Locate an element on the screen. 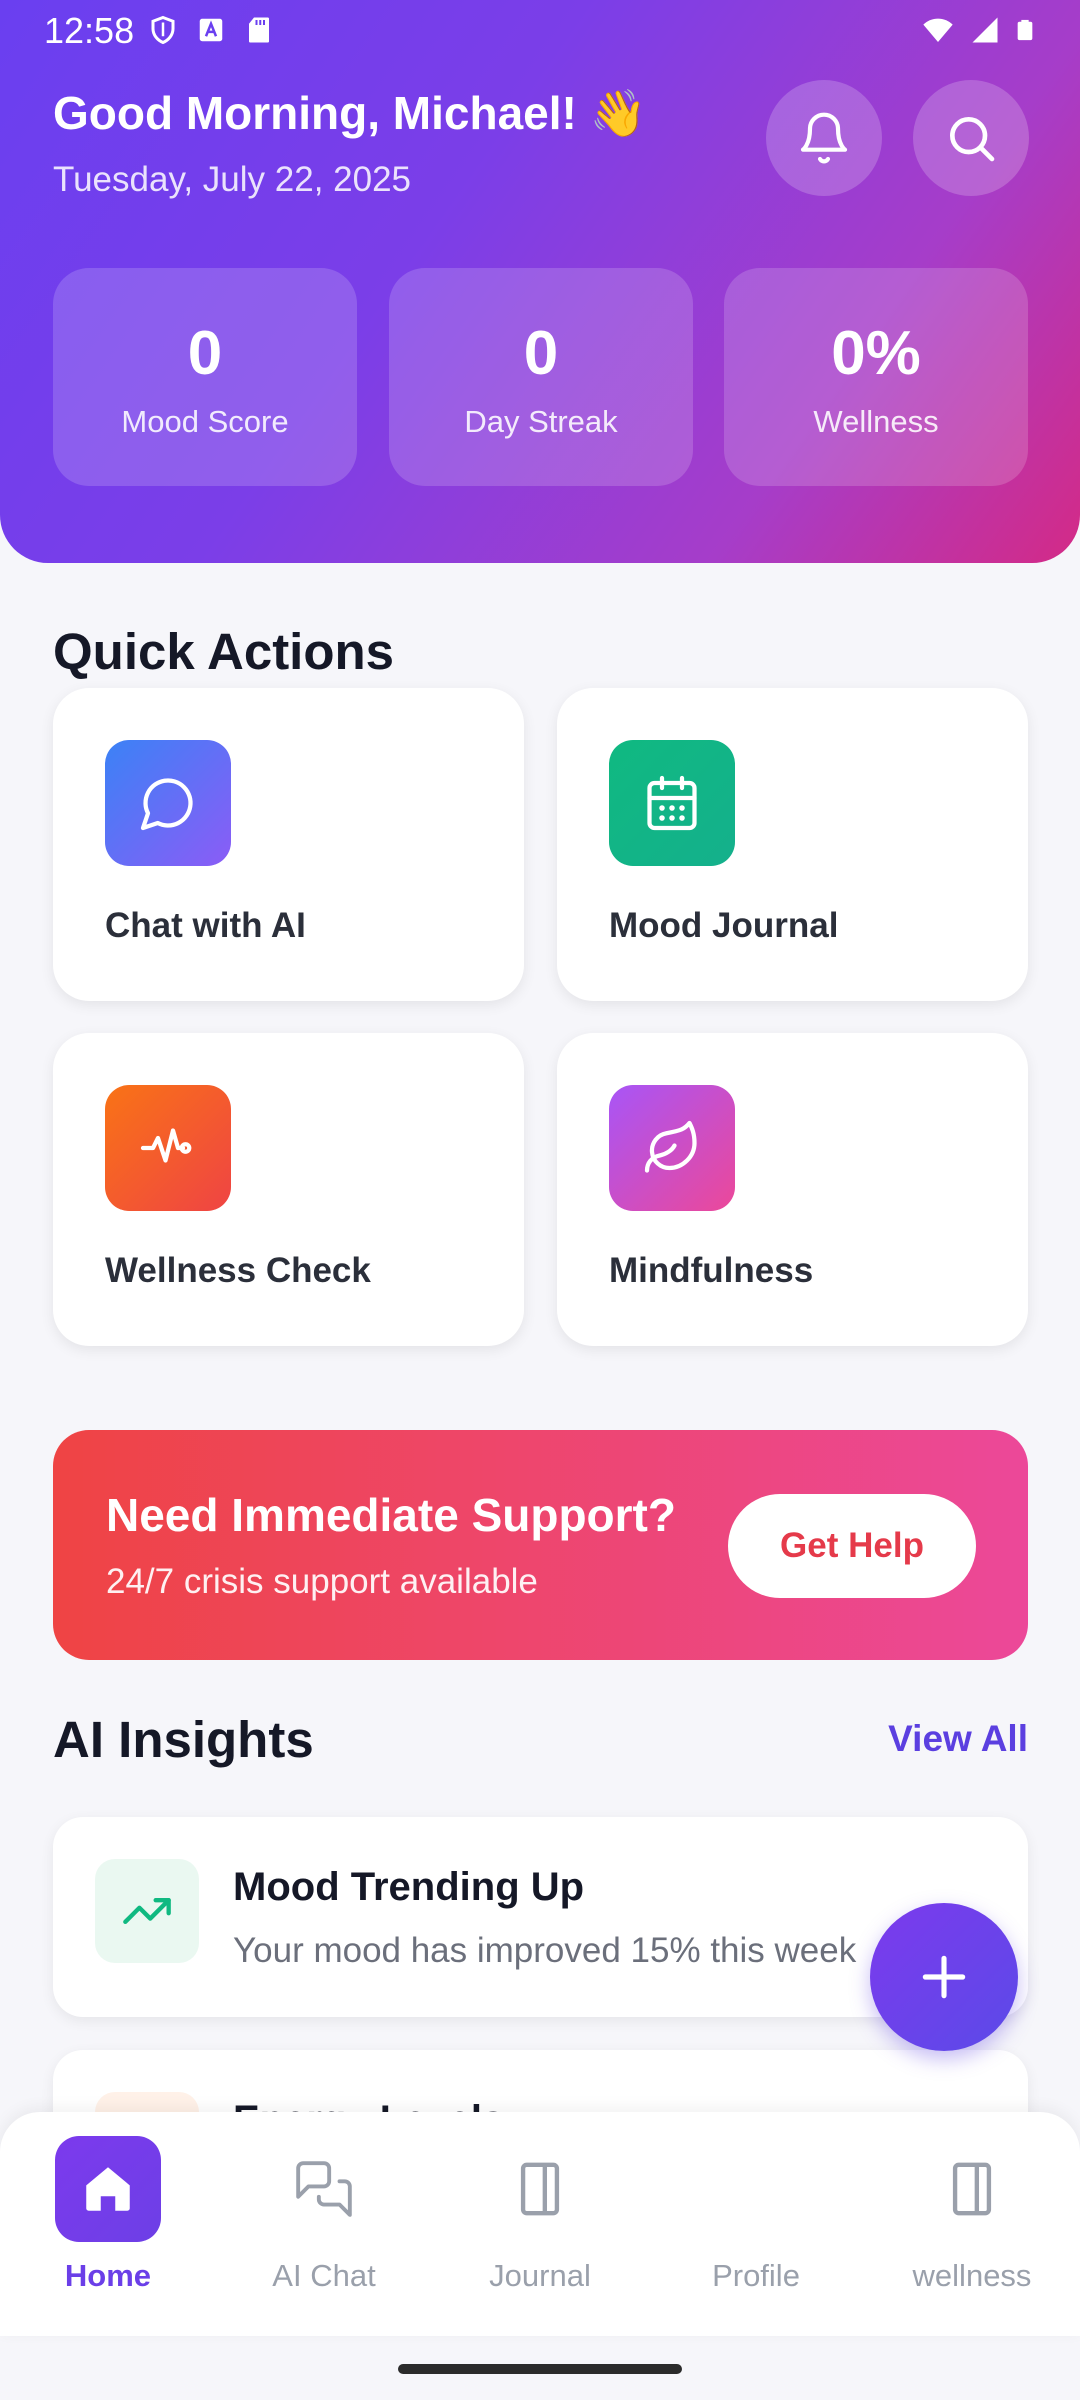 The image size is (1080, 2400). stat-card-mood-score: 0 Mood Score is located at coordinates (205, 377).